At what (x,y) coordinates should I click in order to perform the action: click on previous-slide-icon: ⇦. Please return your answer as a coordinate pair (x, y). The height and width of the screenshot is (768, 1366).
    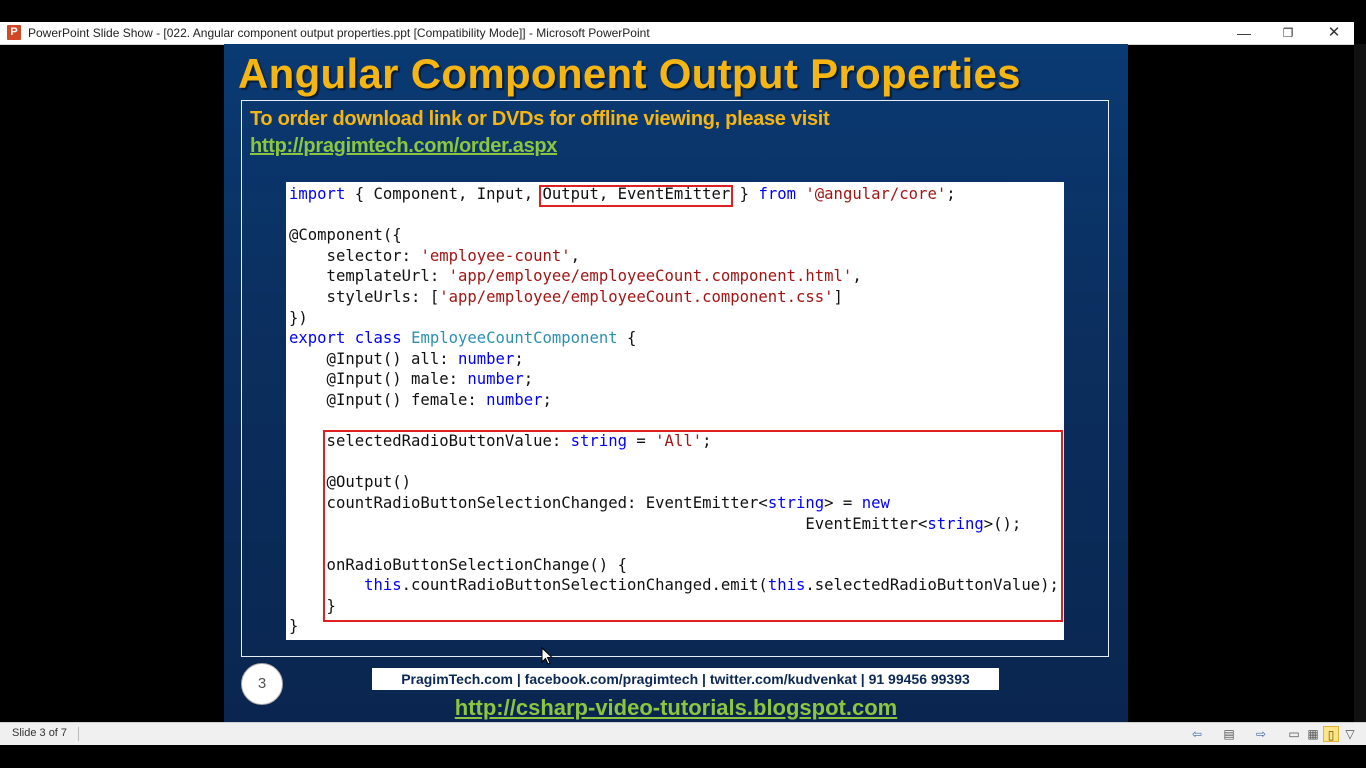
    Looking at the image, I should click on (1197, 734).